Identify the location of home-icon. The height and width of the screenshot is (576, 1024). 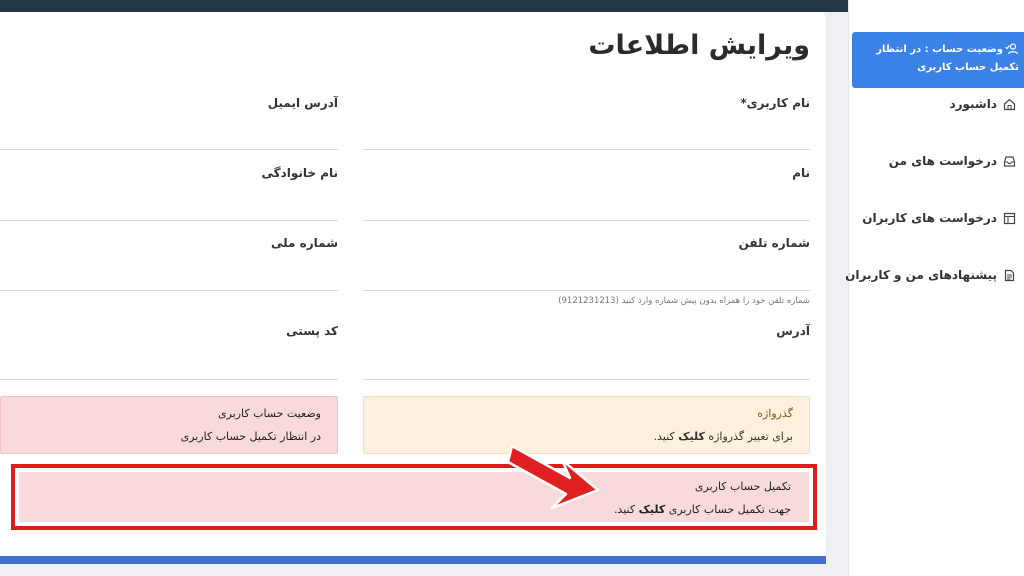
(1009, 104).